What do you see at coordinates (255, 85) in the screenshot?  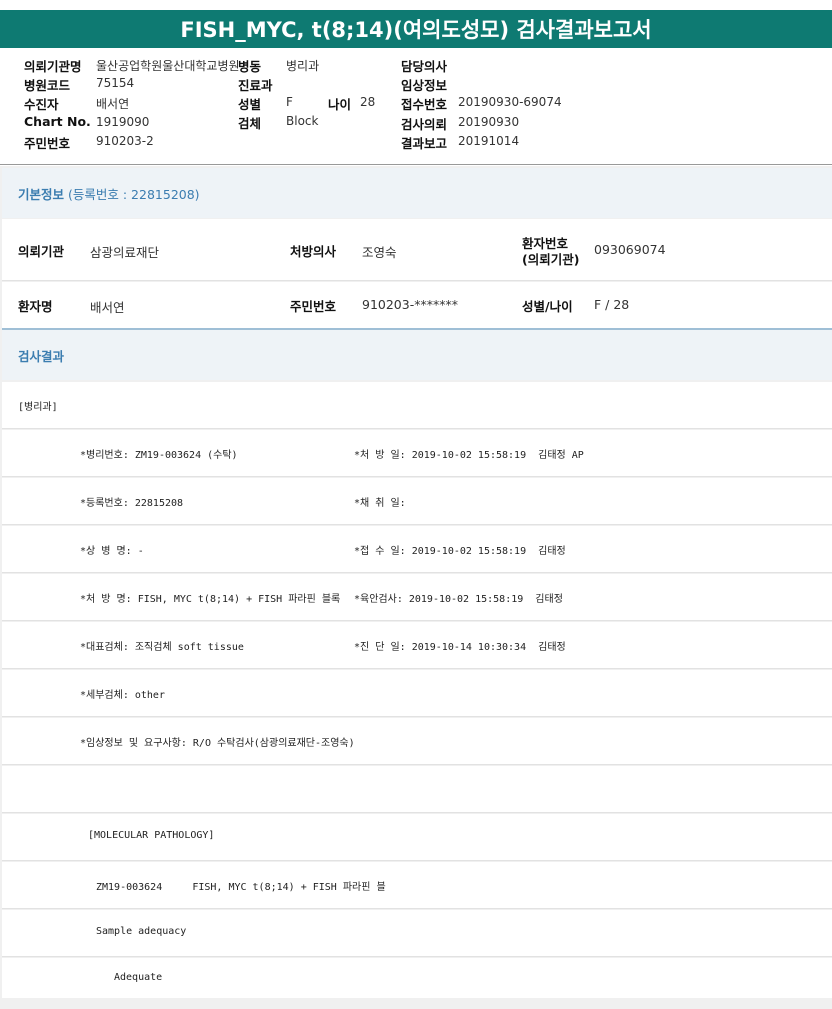 I see `label-department: 진료과` at bounding box center [255, 85].